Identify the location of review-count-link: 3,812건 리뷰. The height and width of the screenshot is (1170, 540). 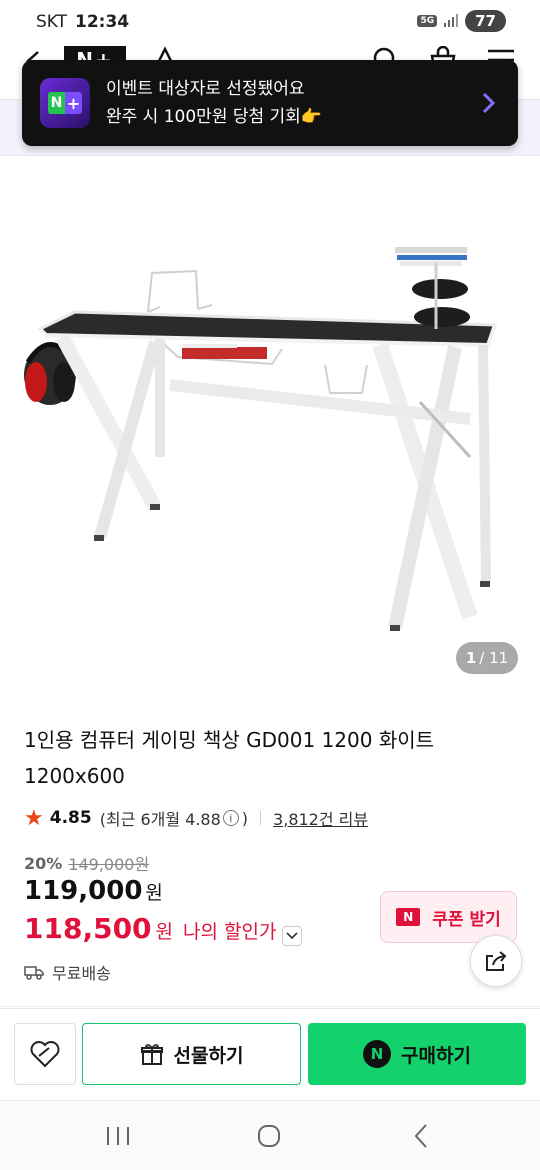
(320, 818).